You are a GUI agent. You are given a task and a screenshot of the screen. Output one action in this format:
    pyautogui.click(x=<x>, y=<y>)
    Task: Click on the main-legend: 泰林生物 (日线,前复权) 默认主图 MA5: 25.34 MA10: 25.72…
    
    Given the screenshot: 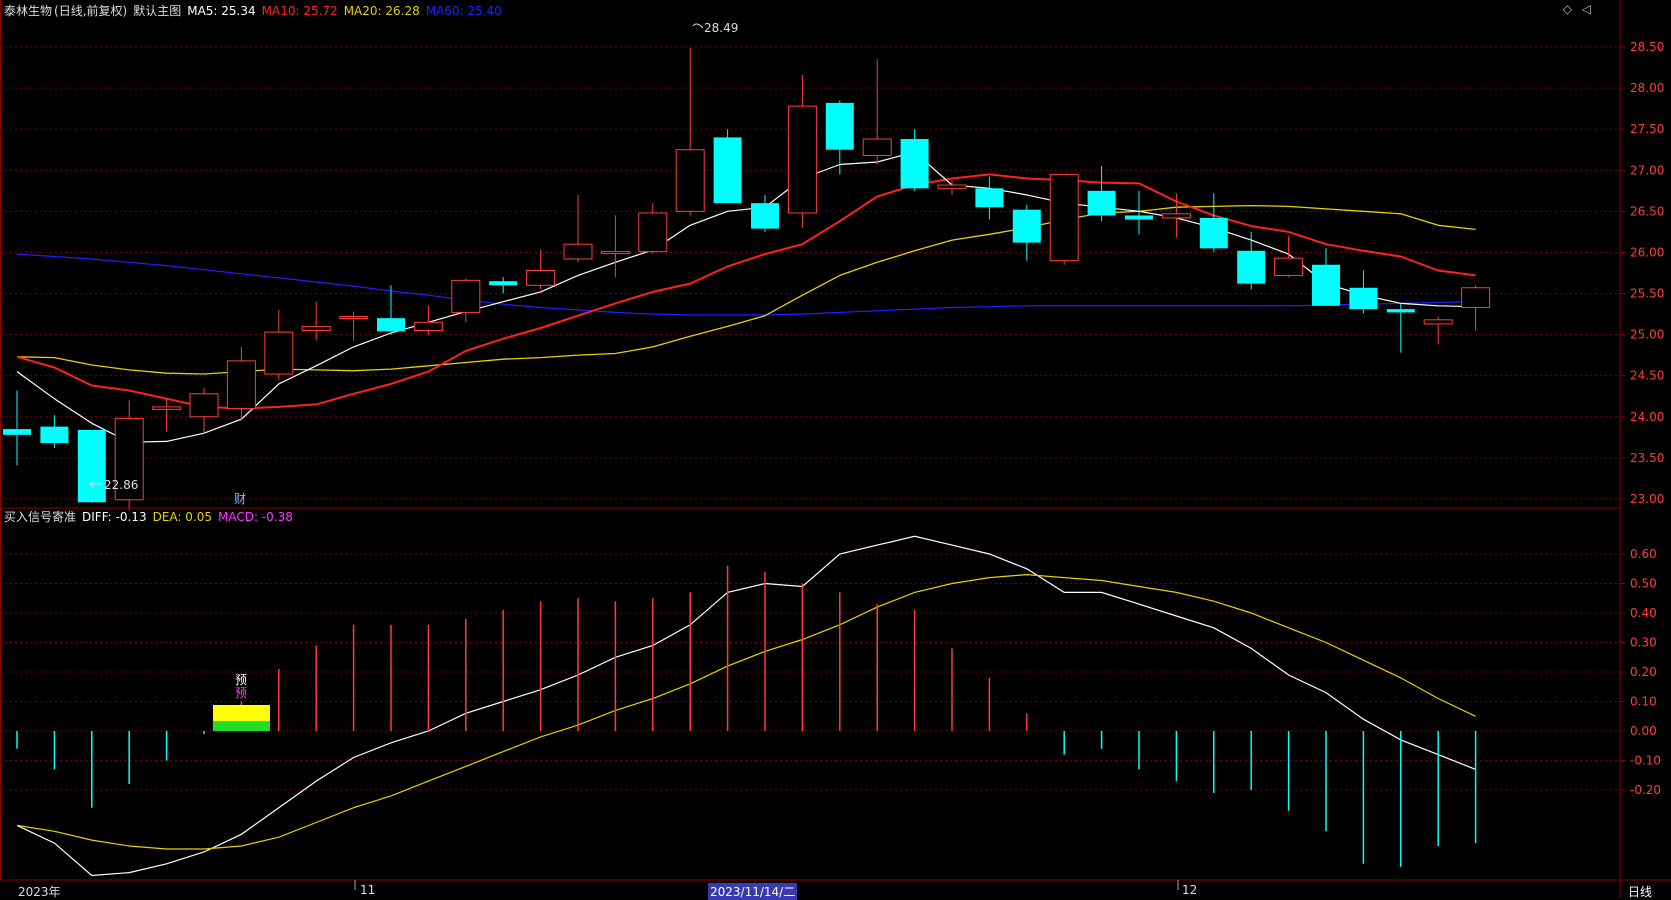 What is the action you would take?
    pyautogui.click(x=259, y=10)
    